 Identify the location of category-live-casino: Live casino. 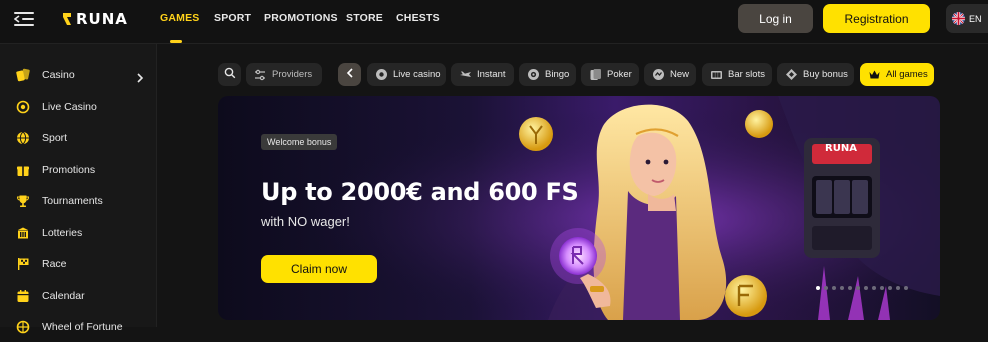
(406, 74).